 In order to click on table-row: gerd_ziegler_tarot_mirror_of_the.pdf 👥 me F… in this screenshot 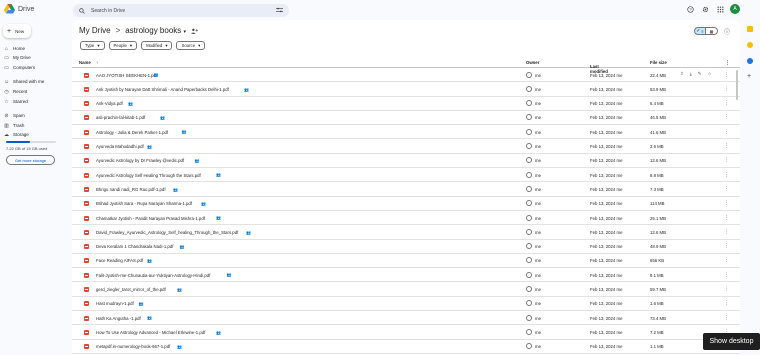, I will do `click(406, 290)`.